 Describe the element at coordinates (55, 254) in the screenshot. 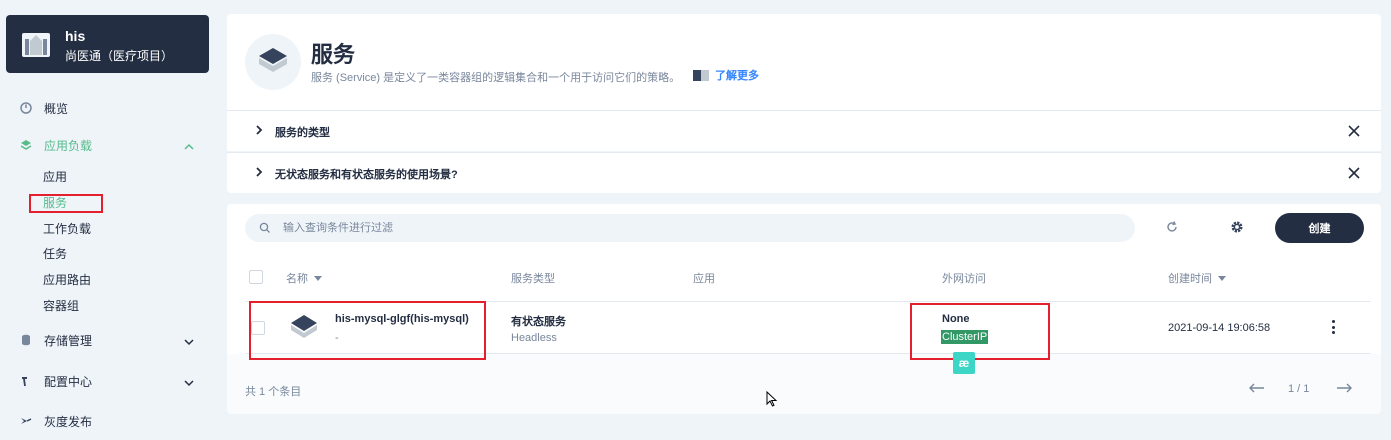

I see `sidebar-subitem-jobs: 任务` at that location.